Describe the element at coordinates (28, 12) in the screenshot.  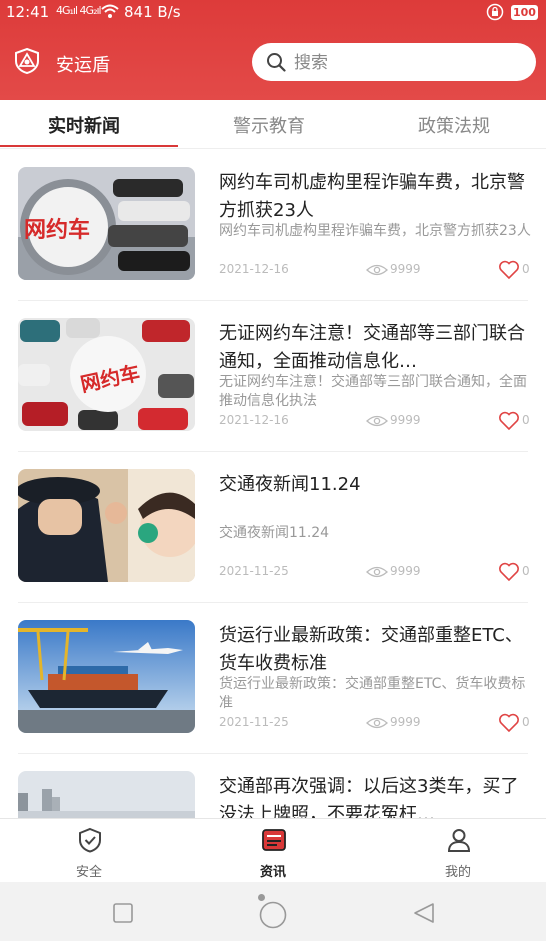
I see `status-time: 12:41` at that location.